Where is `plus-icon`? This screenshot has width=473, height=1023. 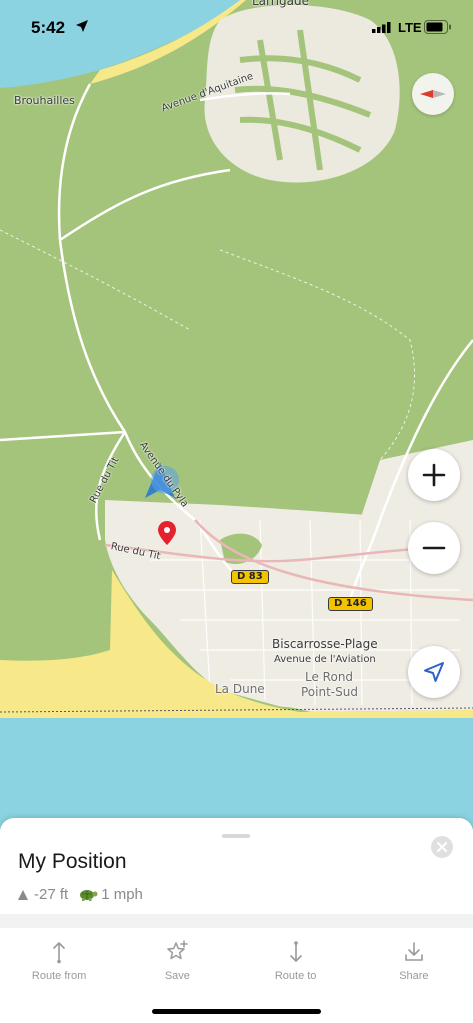 plus-icon is located at coordinates (434, 475).